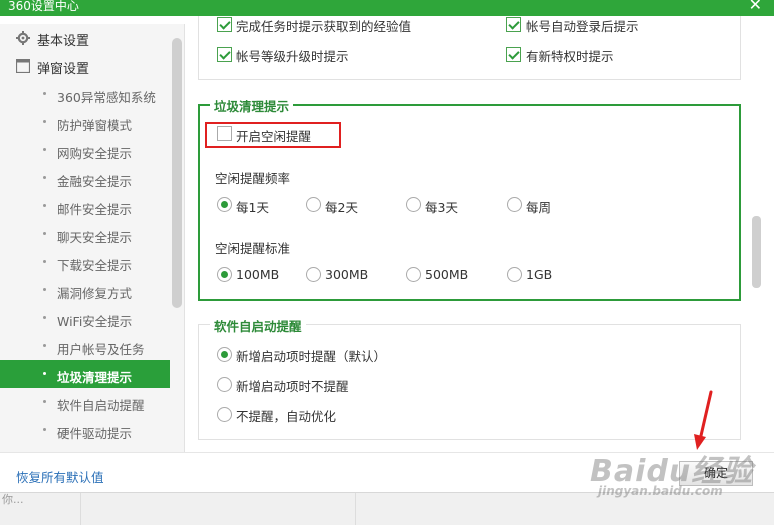 The width and height of the screenshot is (774, 525). I want to click on startup-no-notify-label: 新增启动项时不提醒, so click(292, 386).